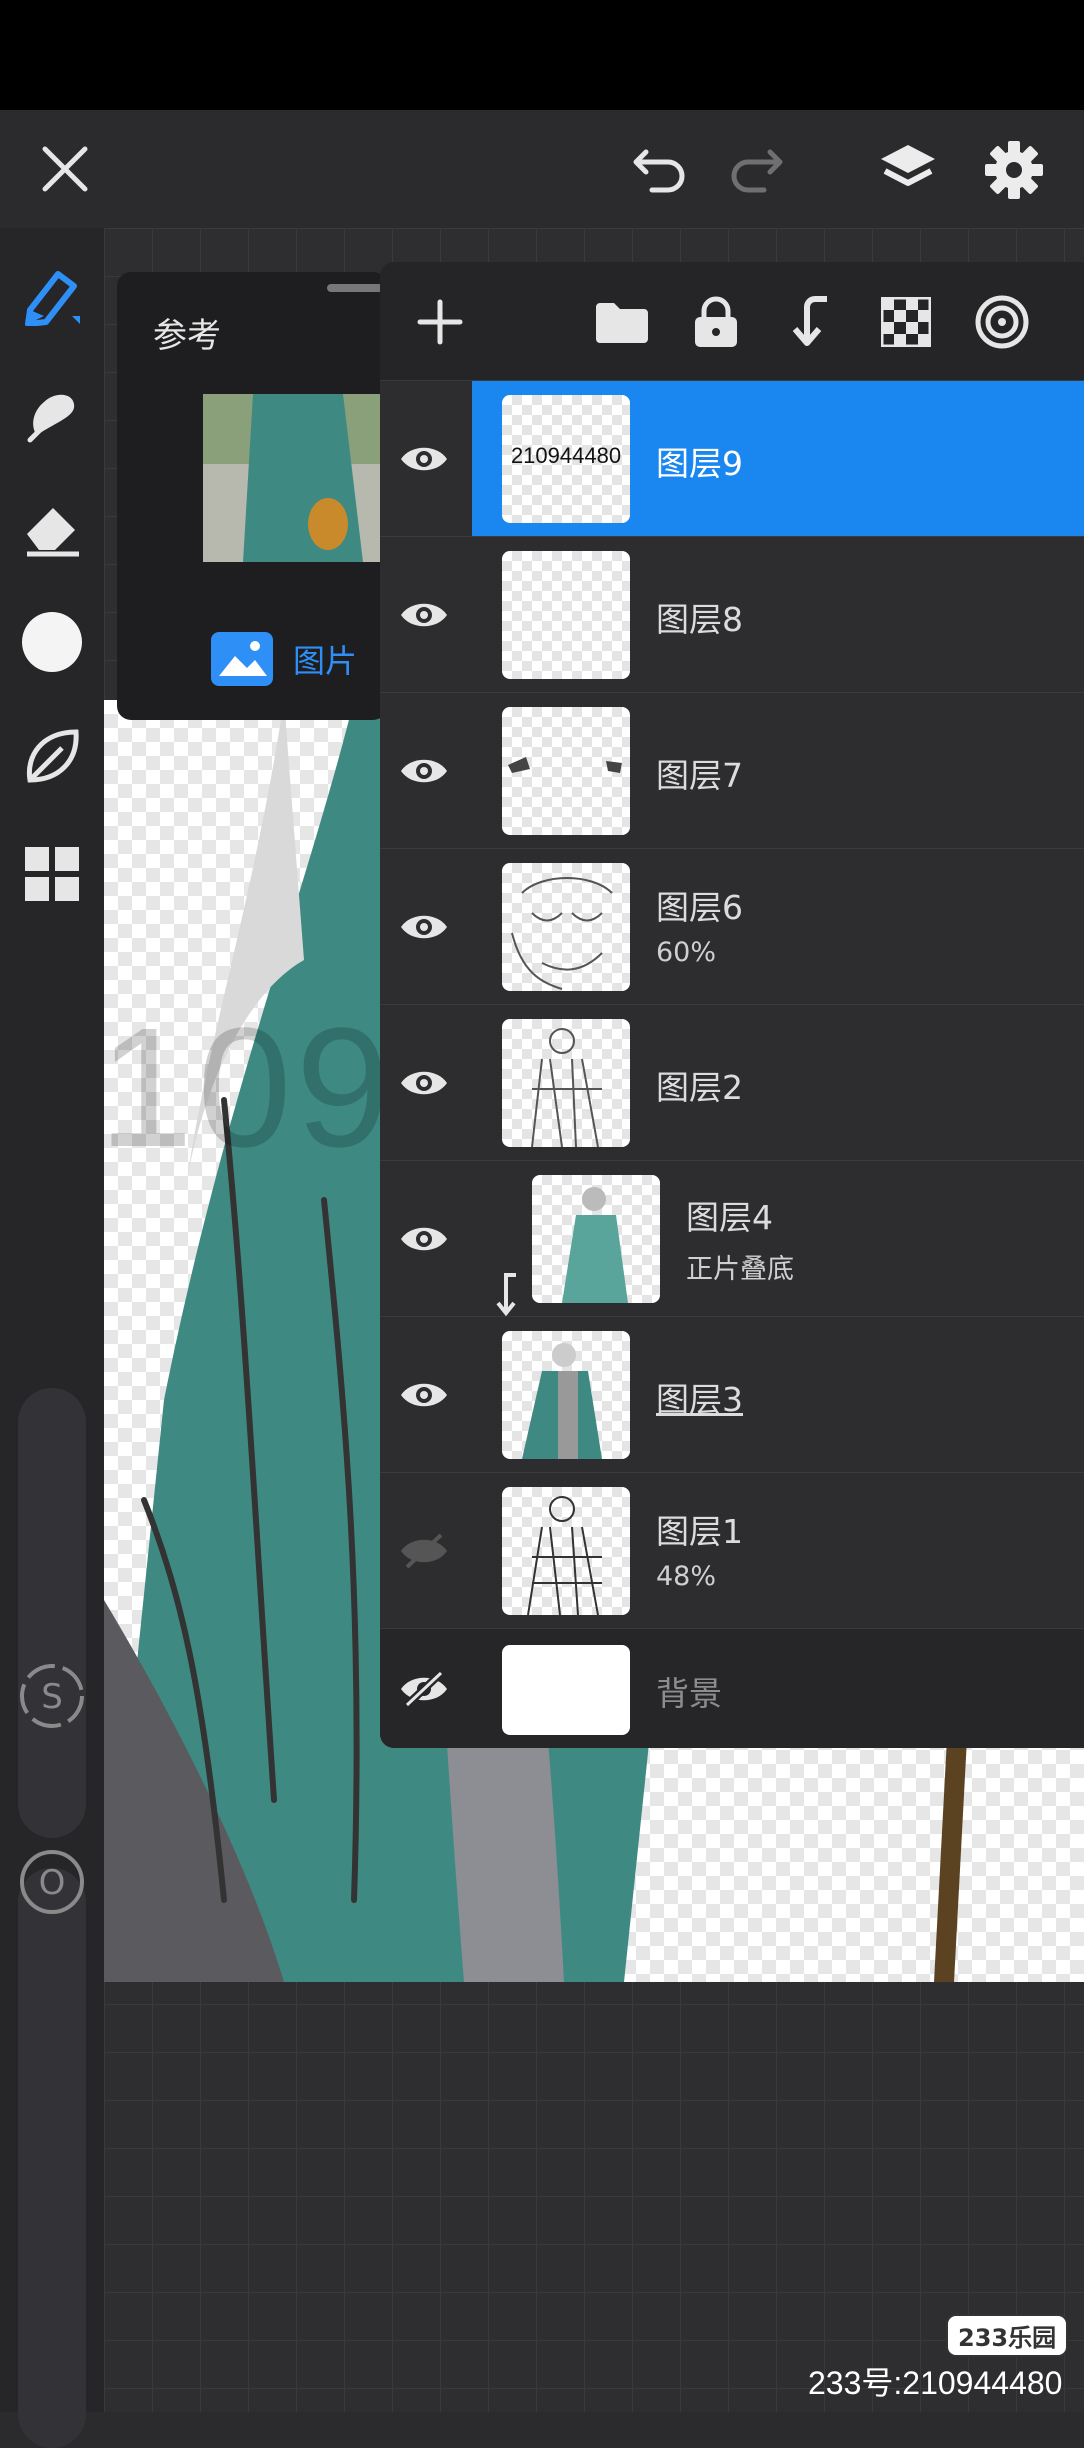  Describe the element at coordinates (566, 455) in the screenshot. I see `layer-thumbnail-text: 210944480` at that location.